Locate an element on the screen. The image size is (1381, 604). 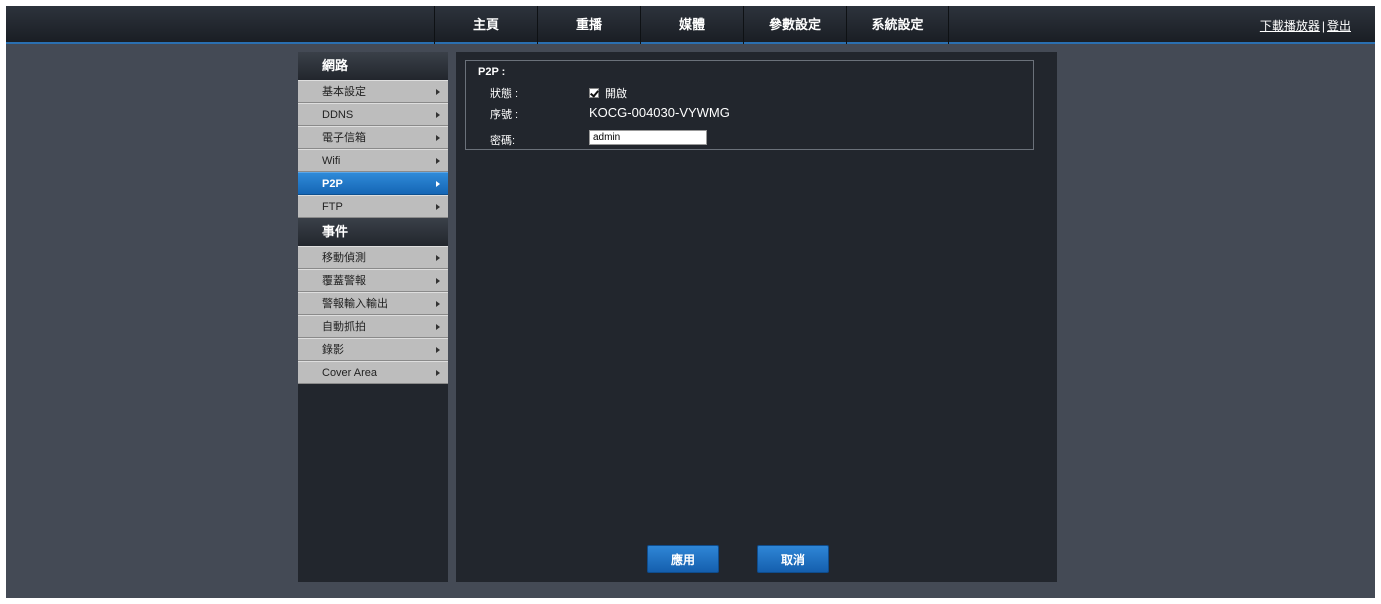
sidebar-item-label: 移動偵測 is located at coordinates (344, 258).